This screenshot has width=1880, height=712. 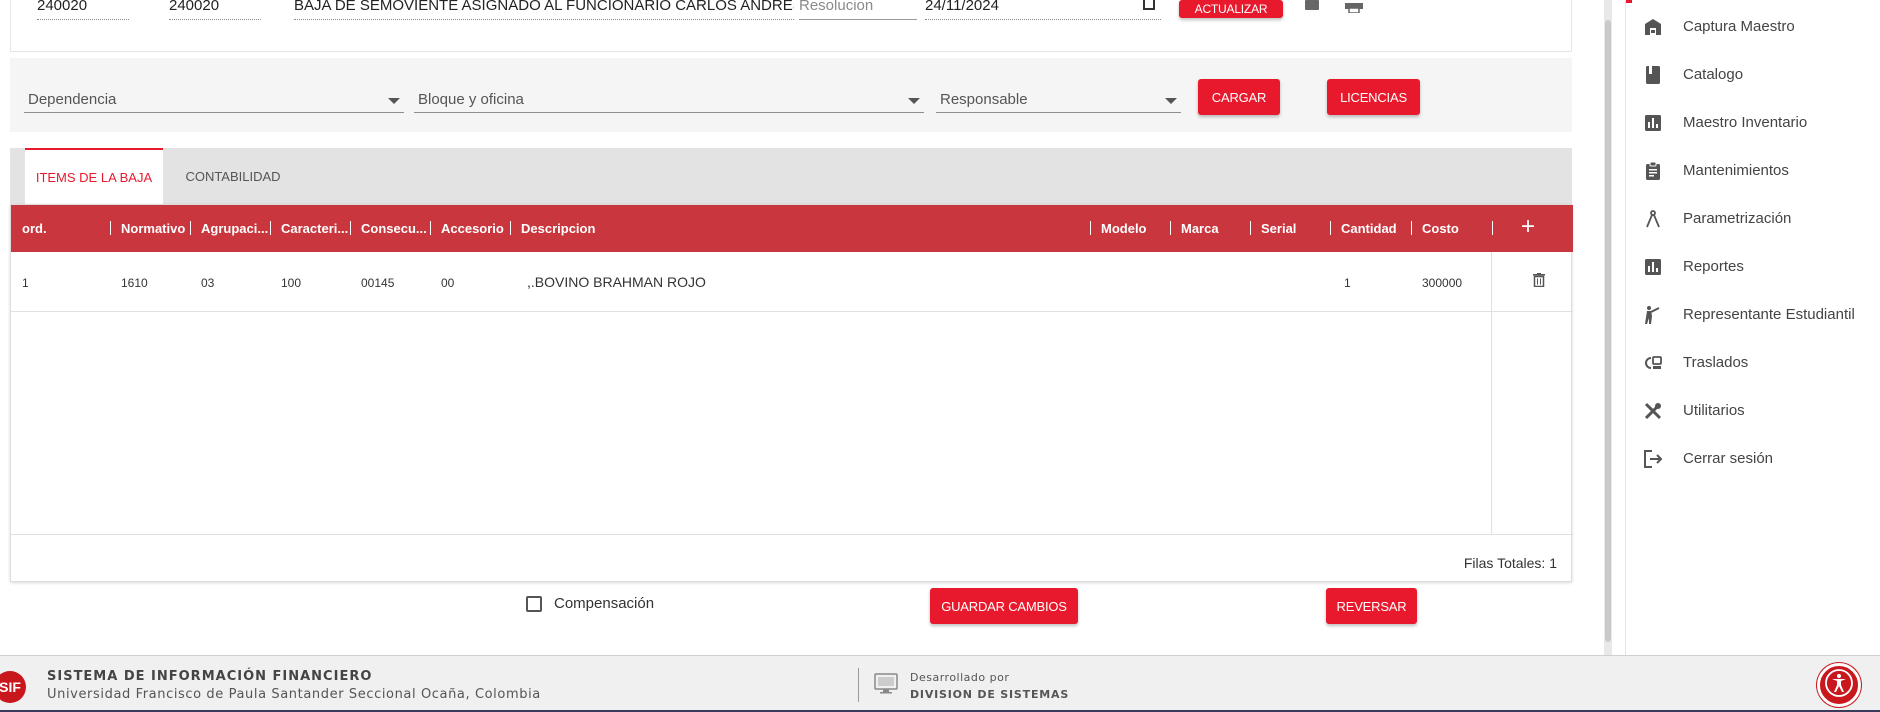 I want to click on sif-logo: SIF, so click(x=13, y=687).